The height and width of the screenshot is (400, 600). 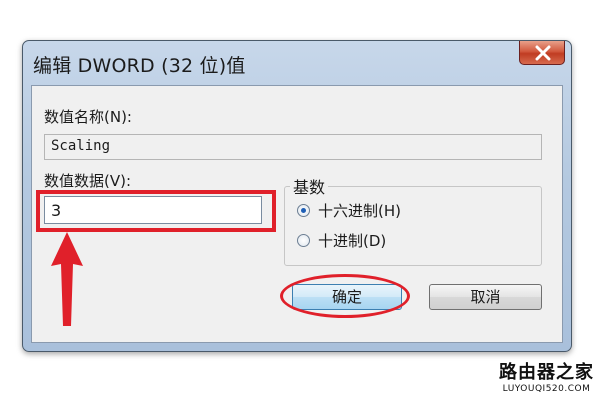 I want to click on radio-decimal-button, so click(x=303, y=240).